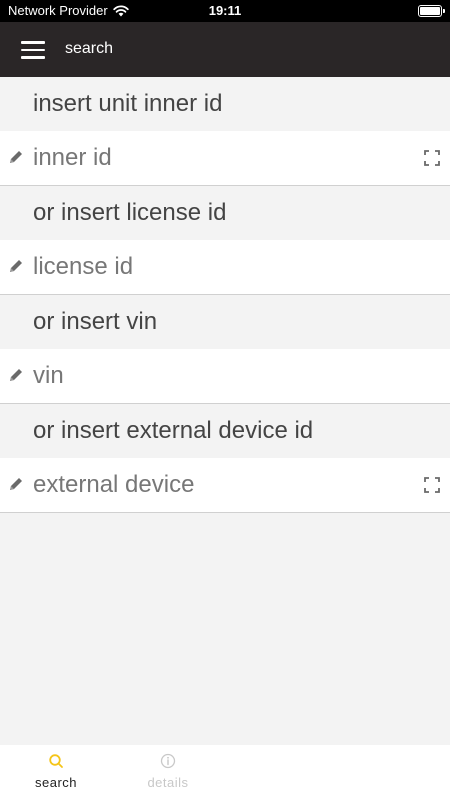 Image resolution: width=450 pixels, height=800 pixels. What do you see at coordinates (89, 48) in the screenshot?
I see `page-title: search` at bounding box center [89, 48].